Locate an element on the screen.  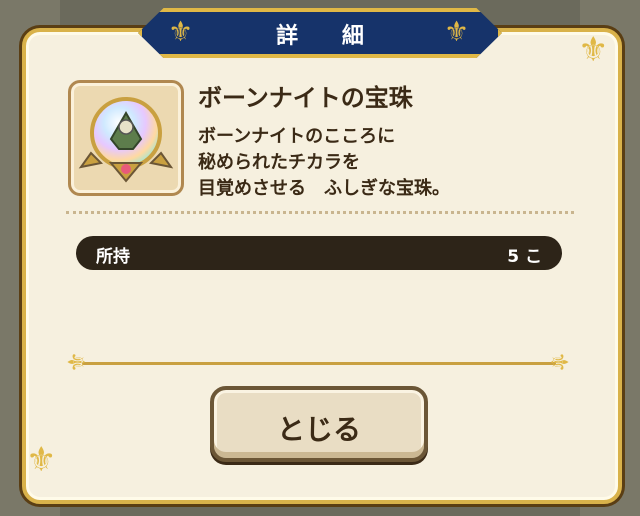
close-button-label: とじる is located at coordinates (318, 429).